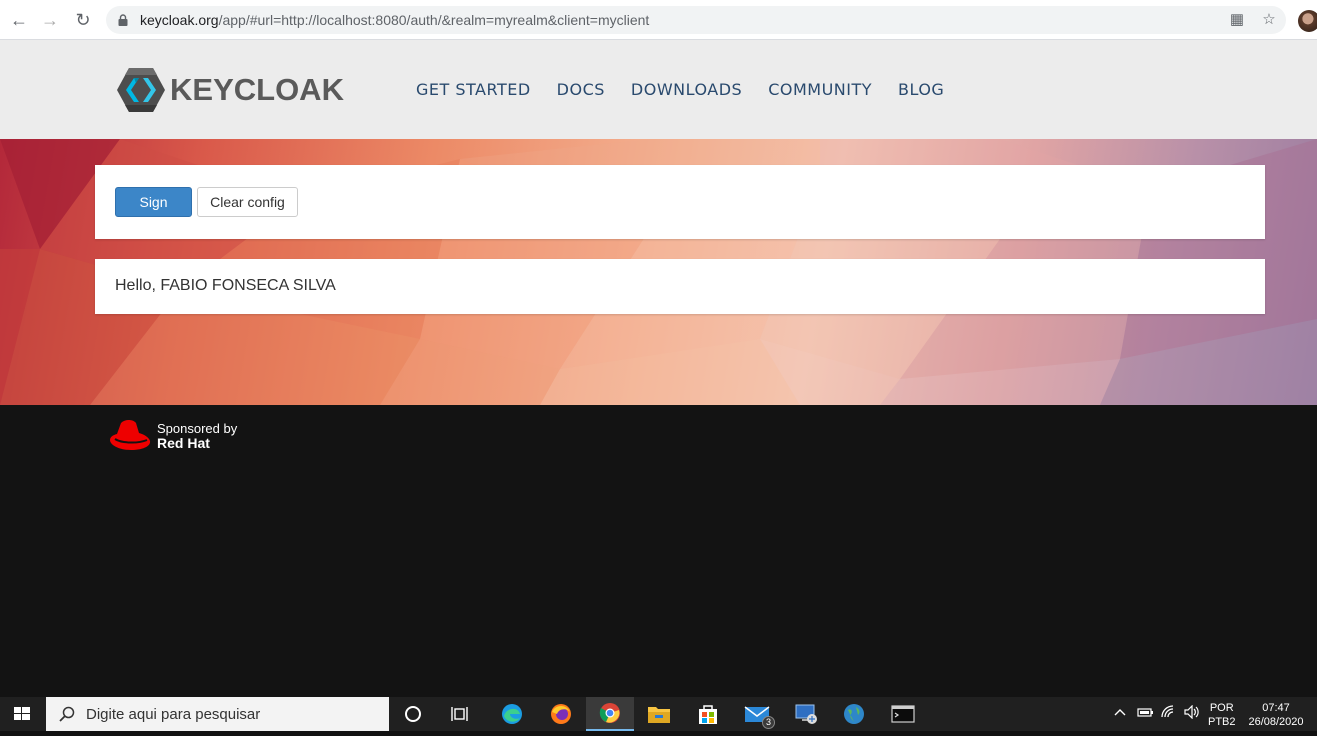 This screenshot has width=1317, height=736. Describe the element at coordinates (1145, 713) in the screenshot. I see `battery-icon` at that location.